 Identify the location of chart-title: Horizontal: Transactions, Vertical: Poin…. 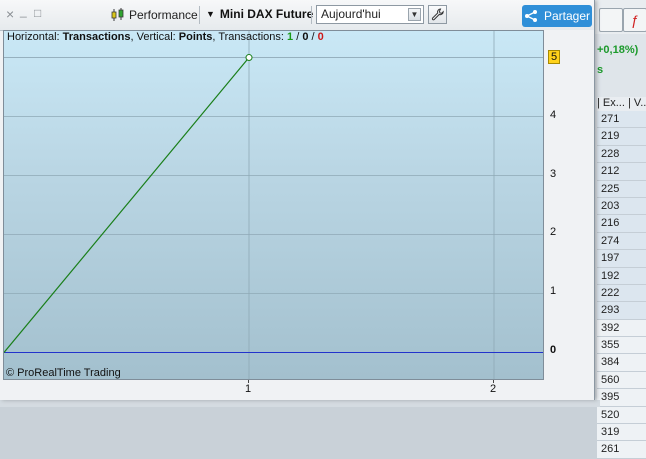
(165, 37).